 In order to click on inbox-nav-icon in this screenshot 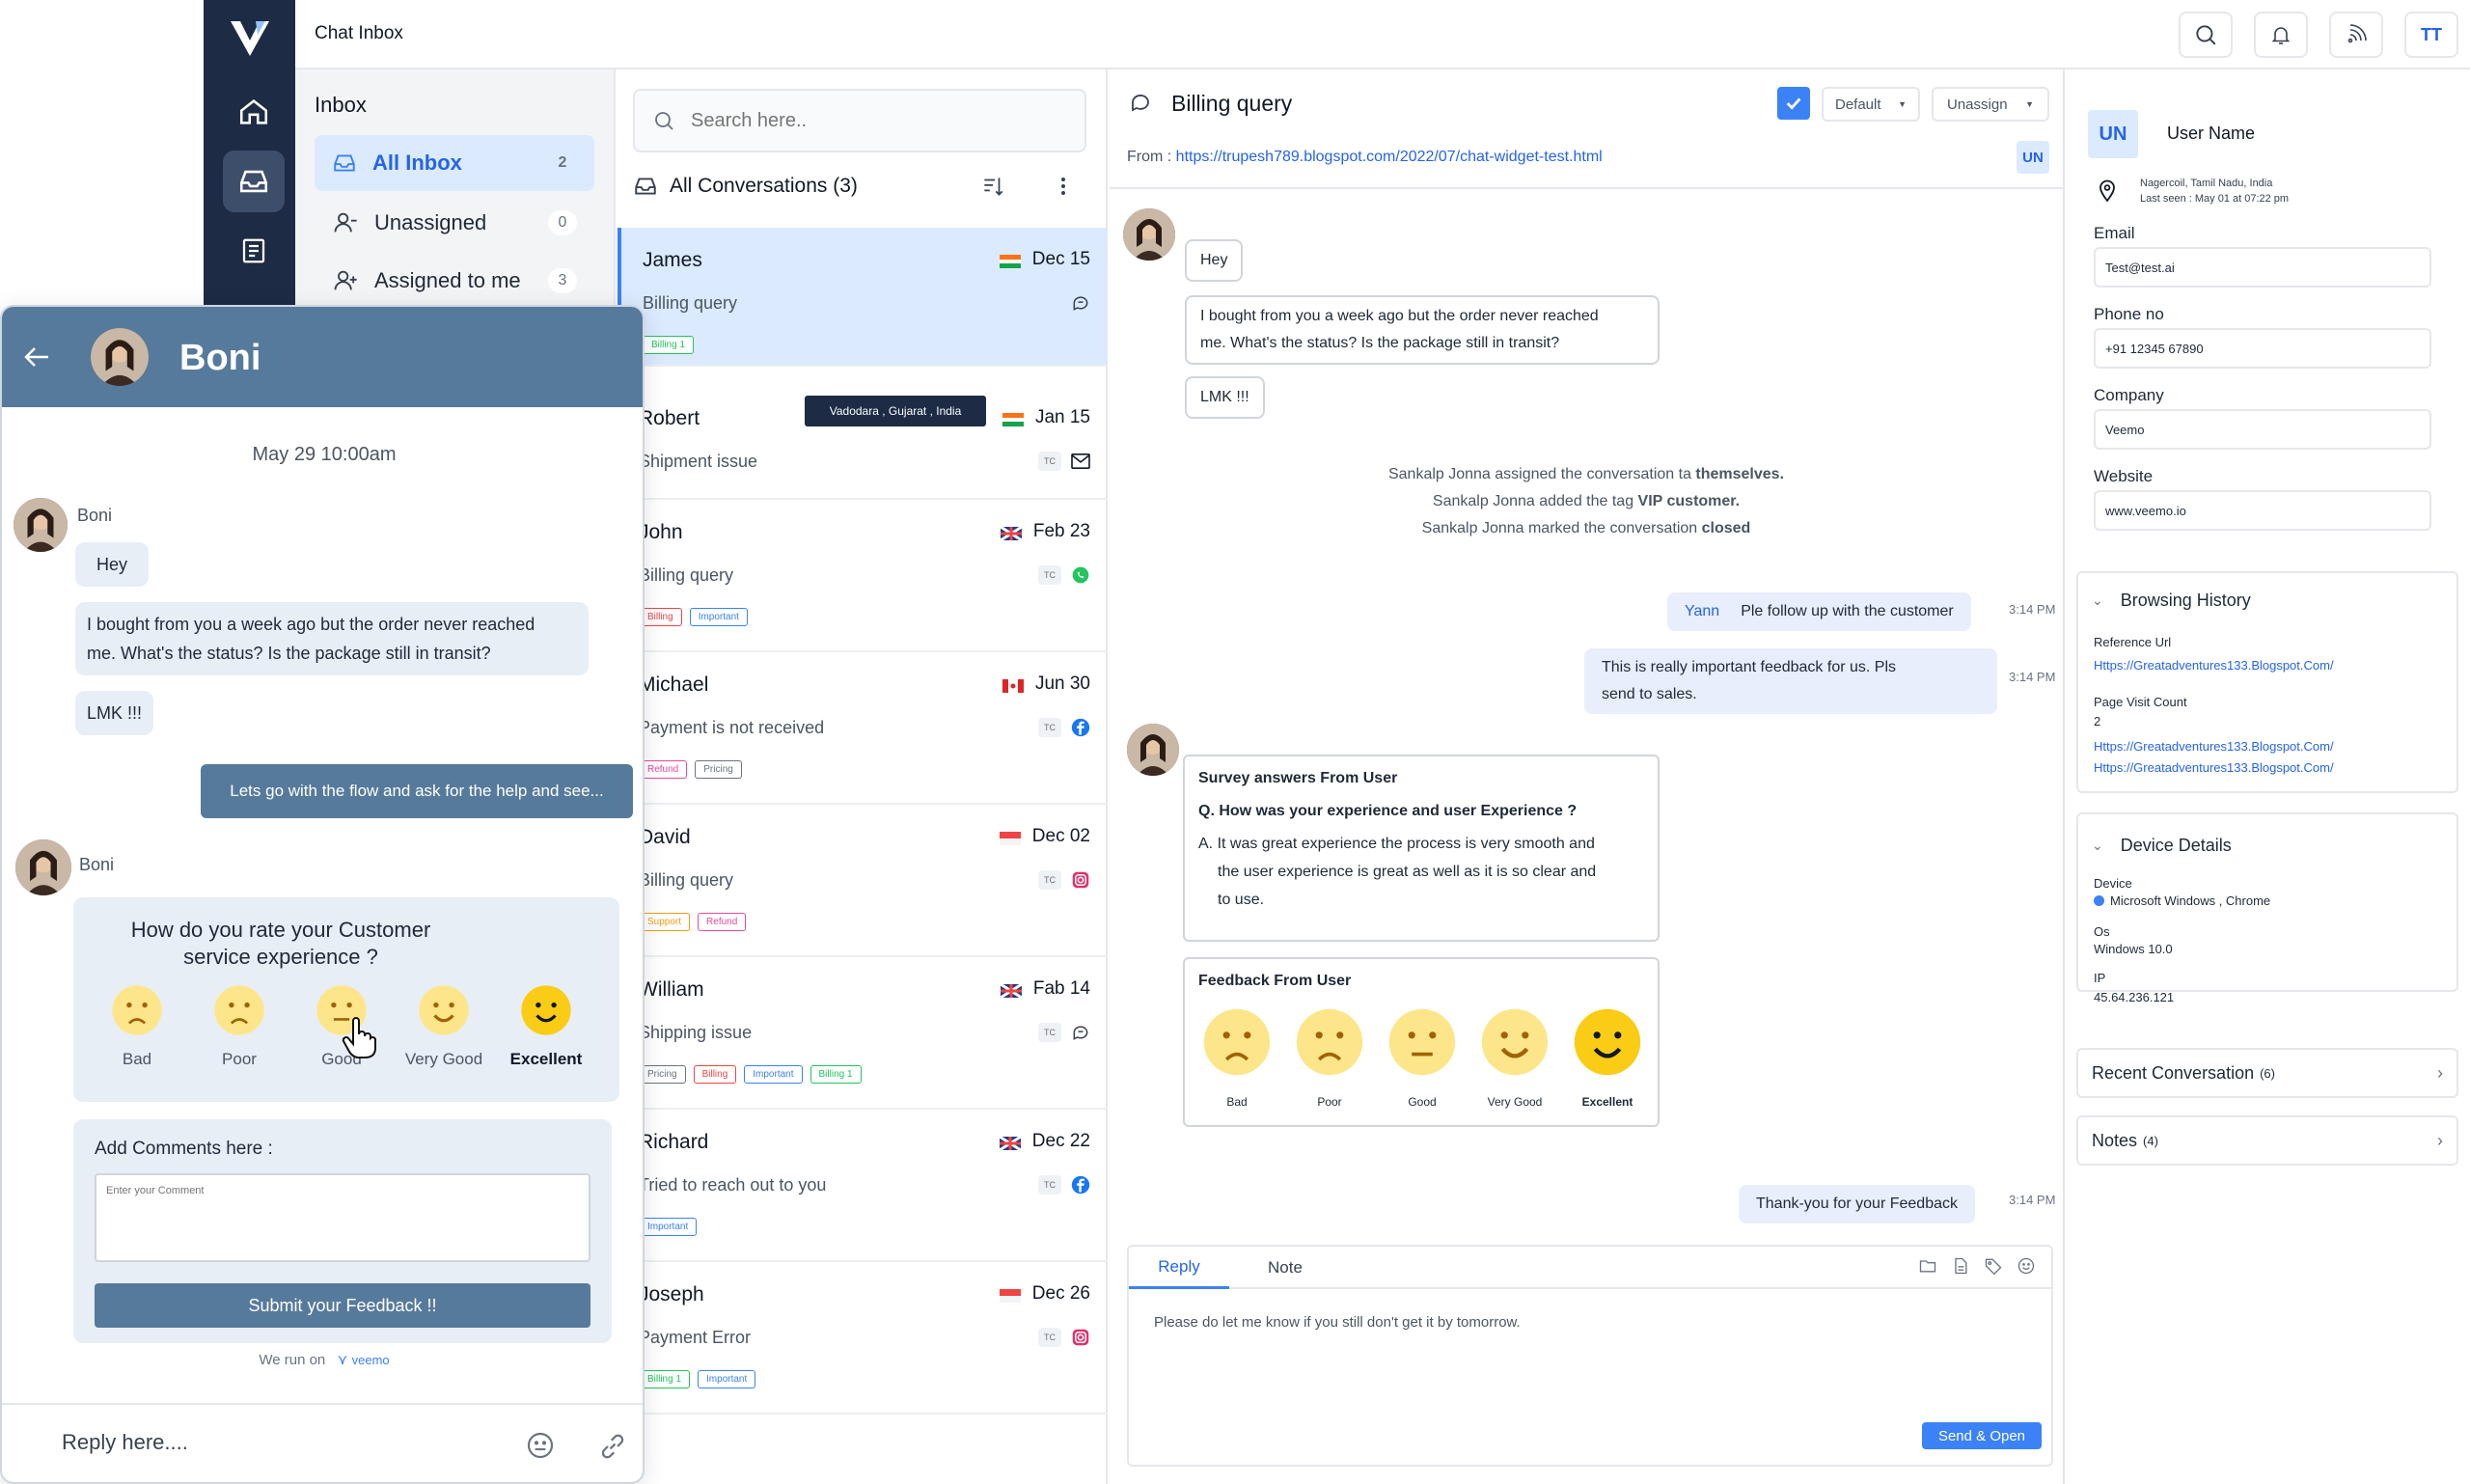, I will do `click(254, 181)`.